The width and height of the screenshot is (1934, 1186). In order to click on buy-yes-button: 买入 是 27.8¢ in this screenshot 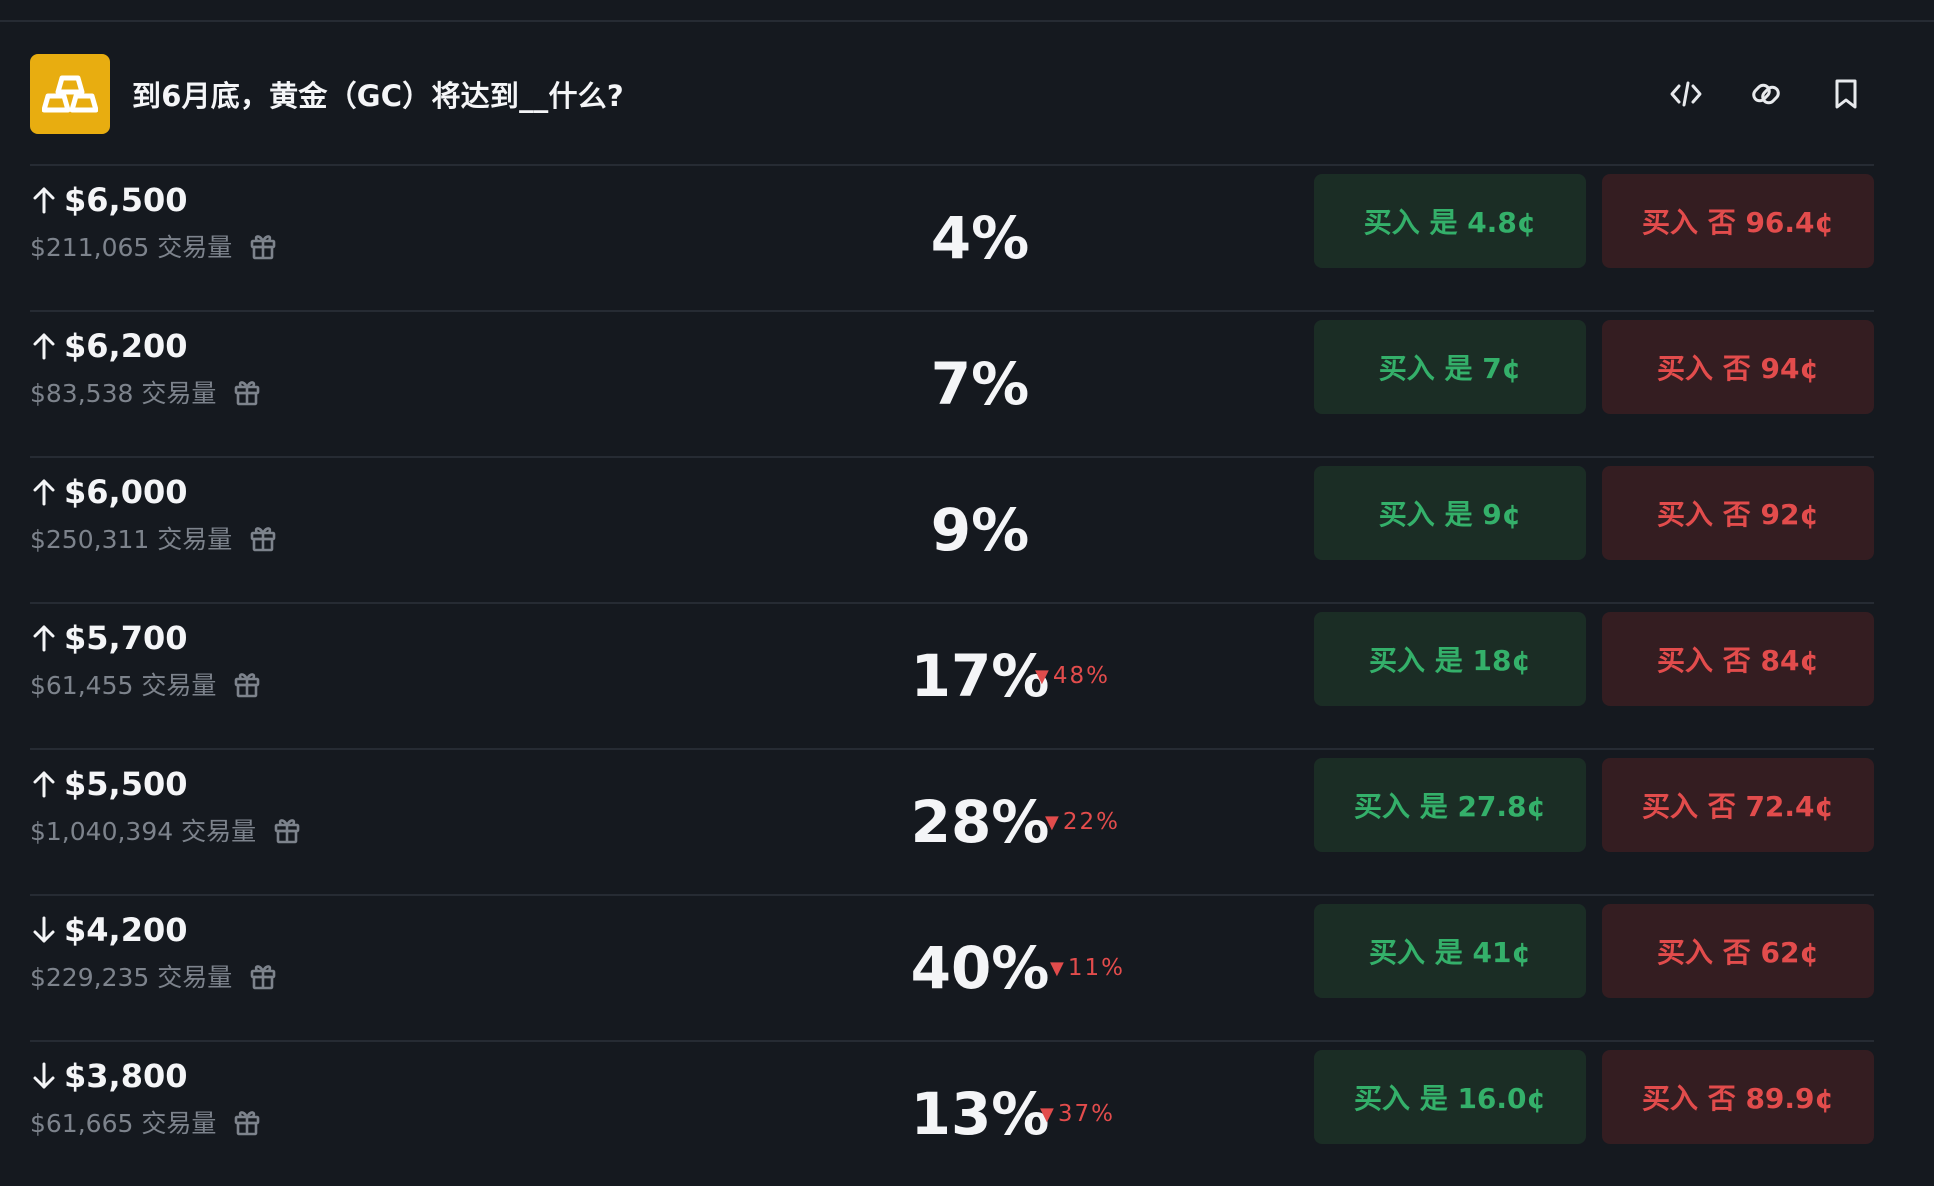, I will do `click(1450, 805)`.